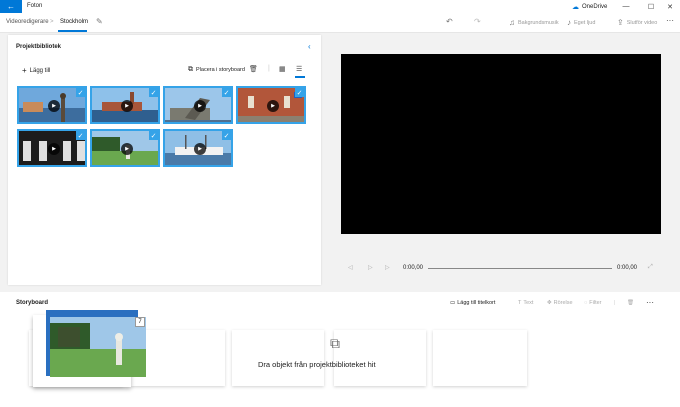 Image resolution: width=680 pixels, height=407 pixels. I want to click on grid-view-icon: ▦, so click(282, 69).